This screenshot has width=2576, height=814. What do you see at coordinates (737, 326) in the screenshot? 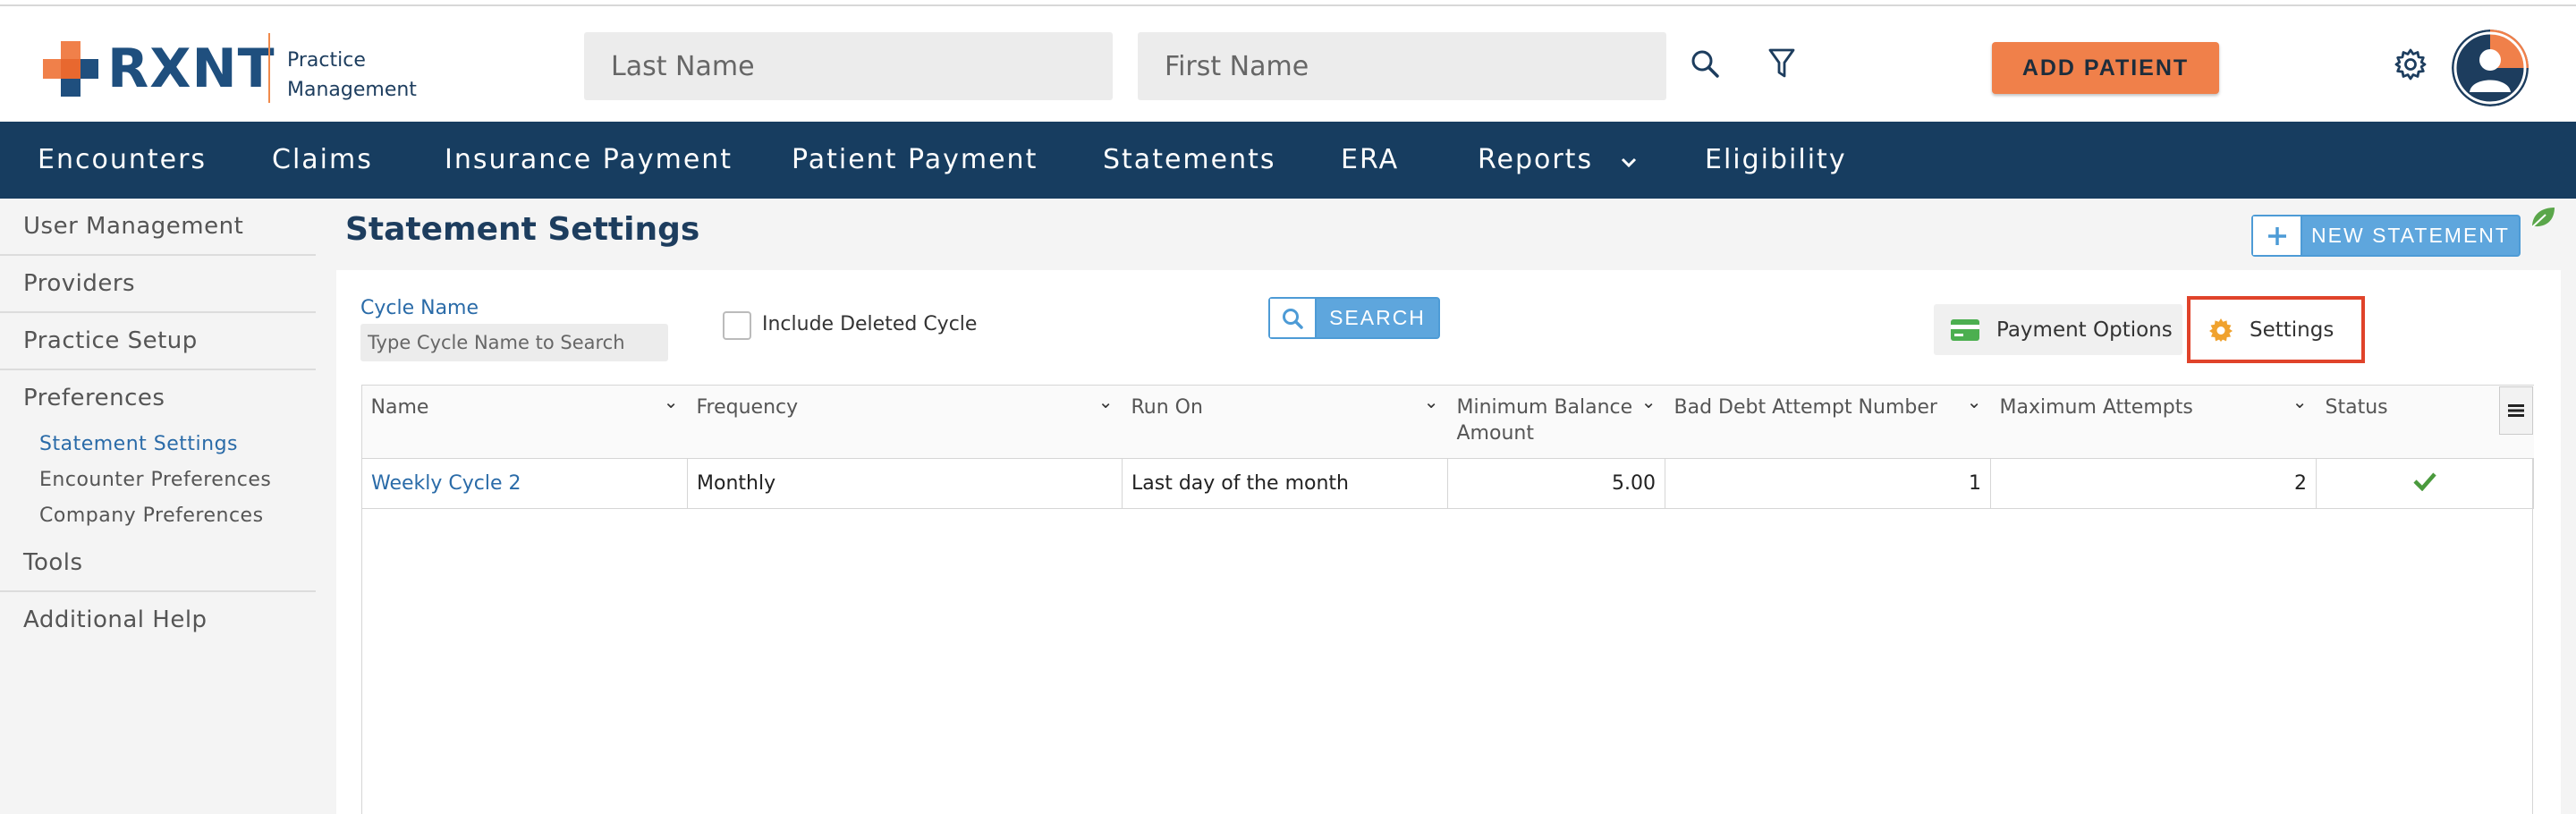
I see `include-deleted-checkbox` at bounding box center [737, 326].